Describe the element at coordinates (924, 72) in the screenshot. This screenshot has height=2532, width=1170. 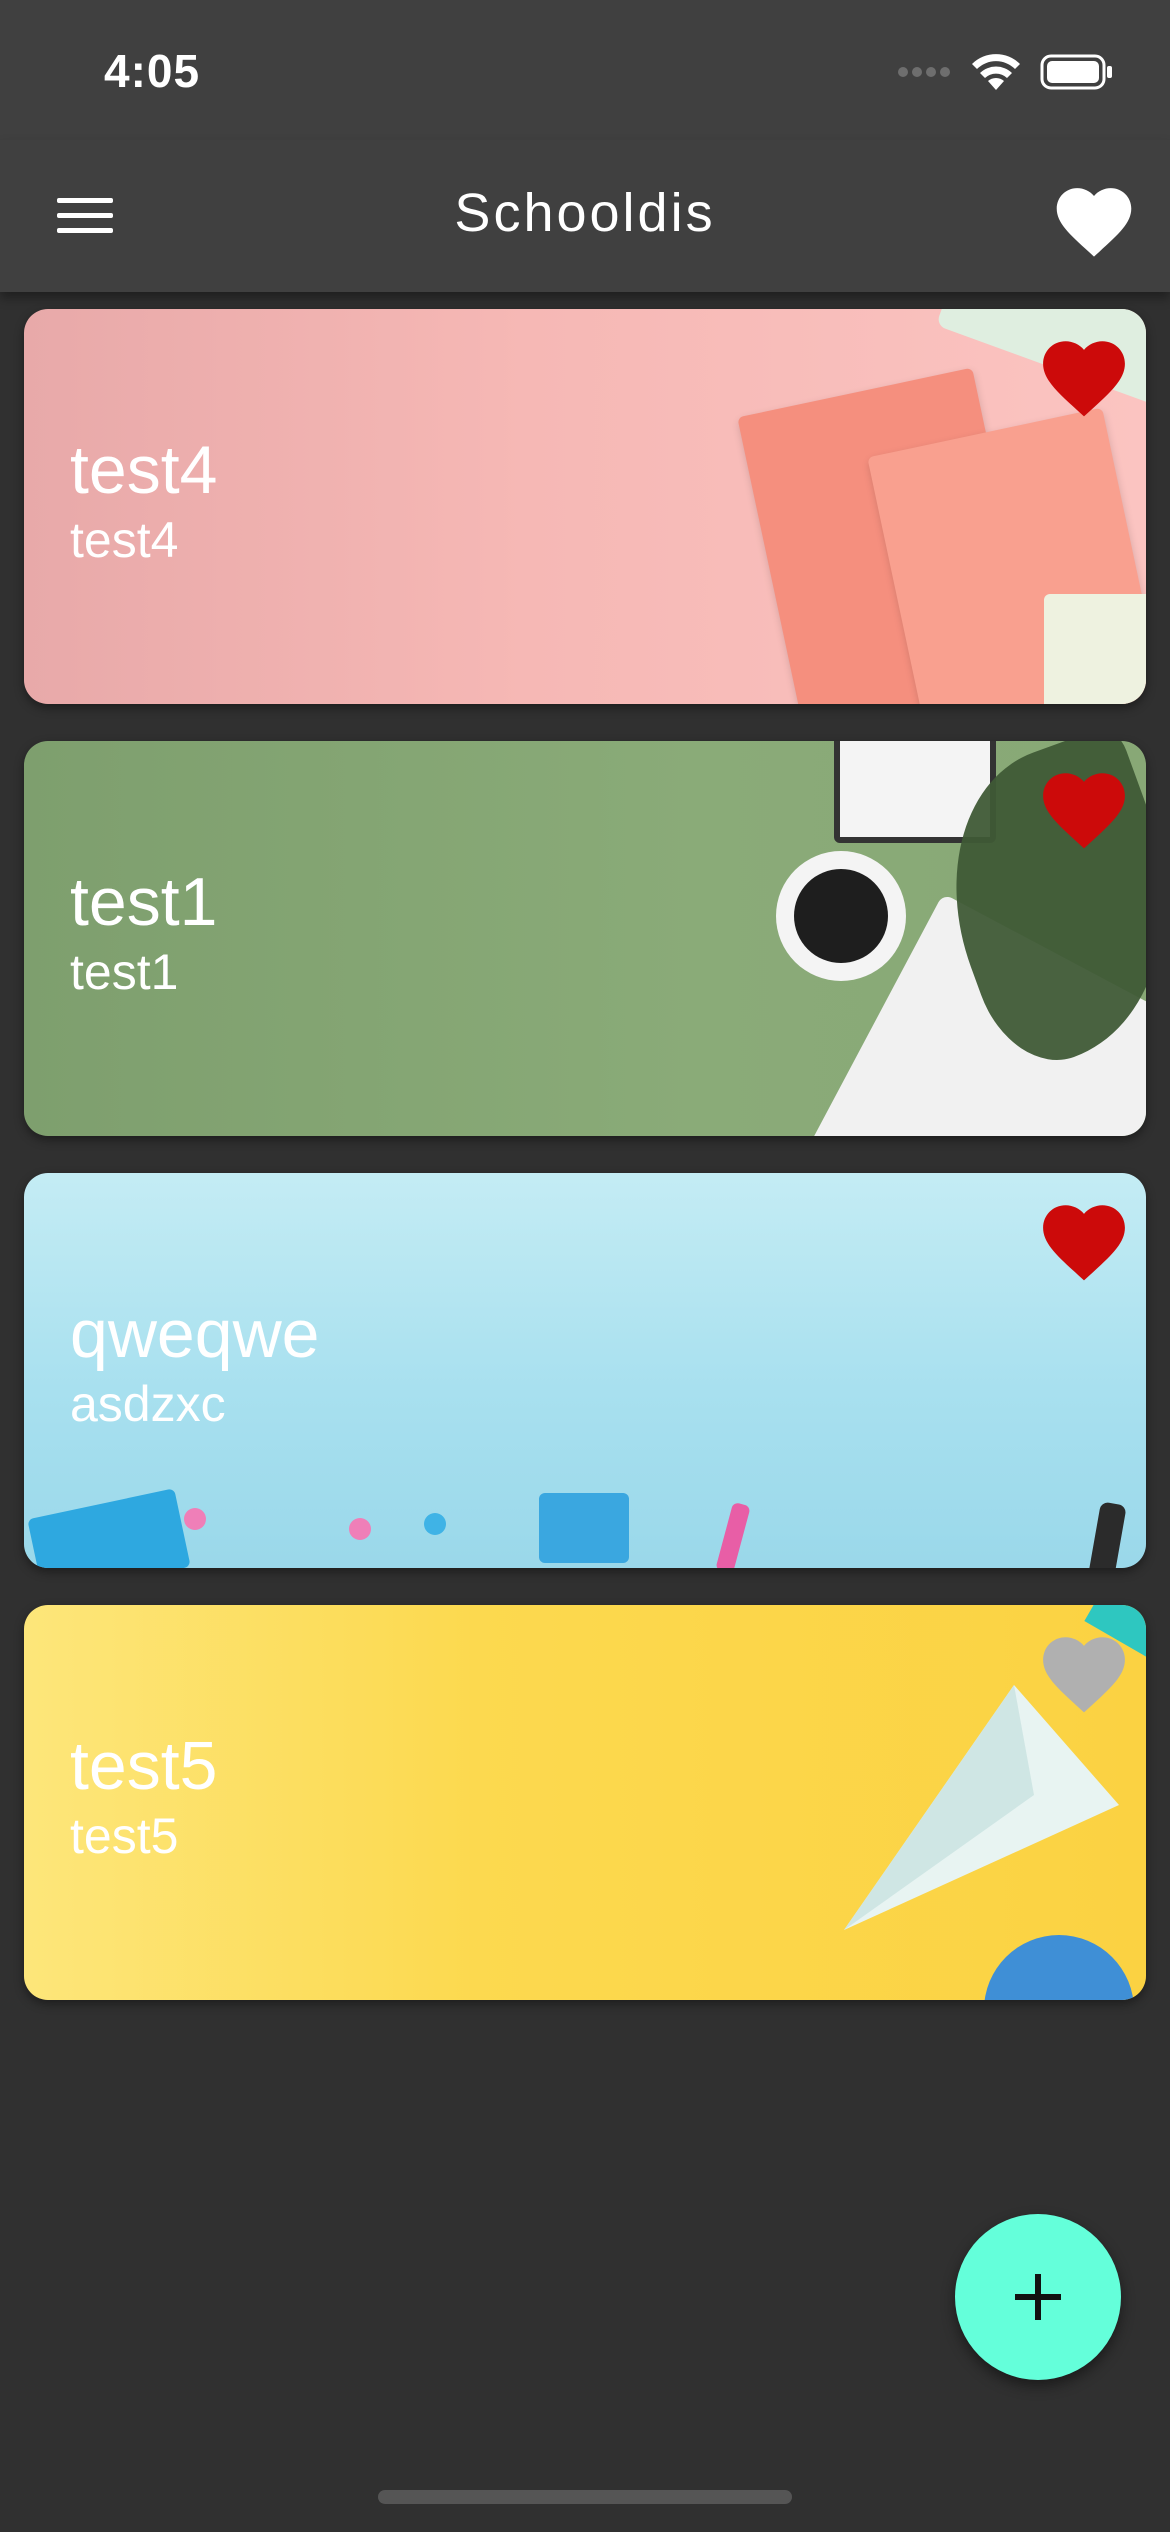
I see `signal-dots-icon` at that location.